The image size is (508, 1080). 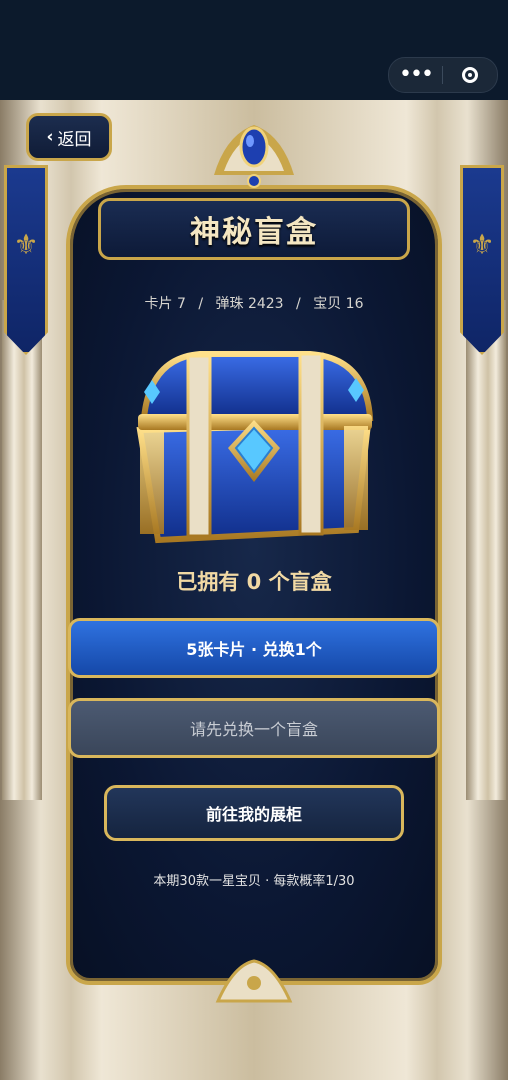 What do you see at coordinates (254, 648) in the screenshot?
I see `exchange-button: 5张卡片 · 兑换1个` at bounding box center [254, 648].